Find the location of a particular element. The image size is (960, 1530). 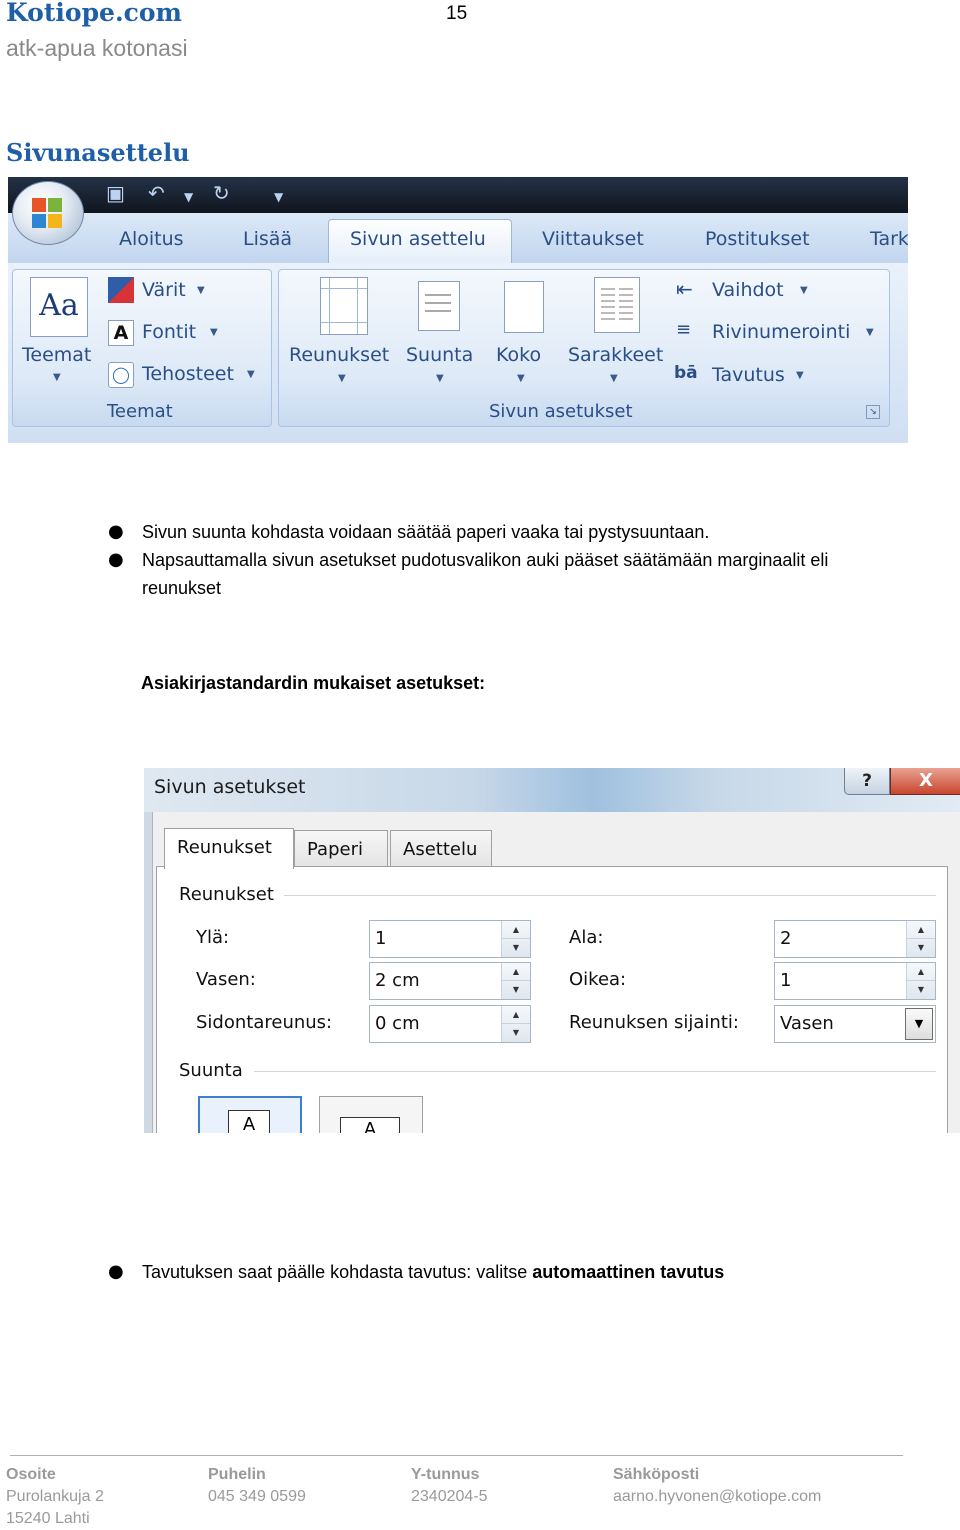

bullet-margins-cont: reunukset is located at coordinates (182, 588).